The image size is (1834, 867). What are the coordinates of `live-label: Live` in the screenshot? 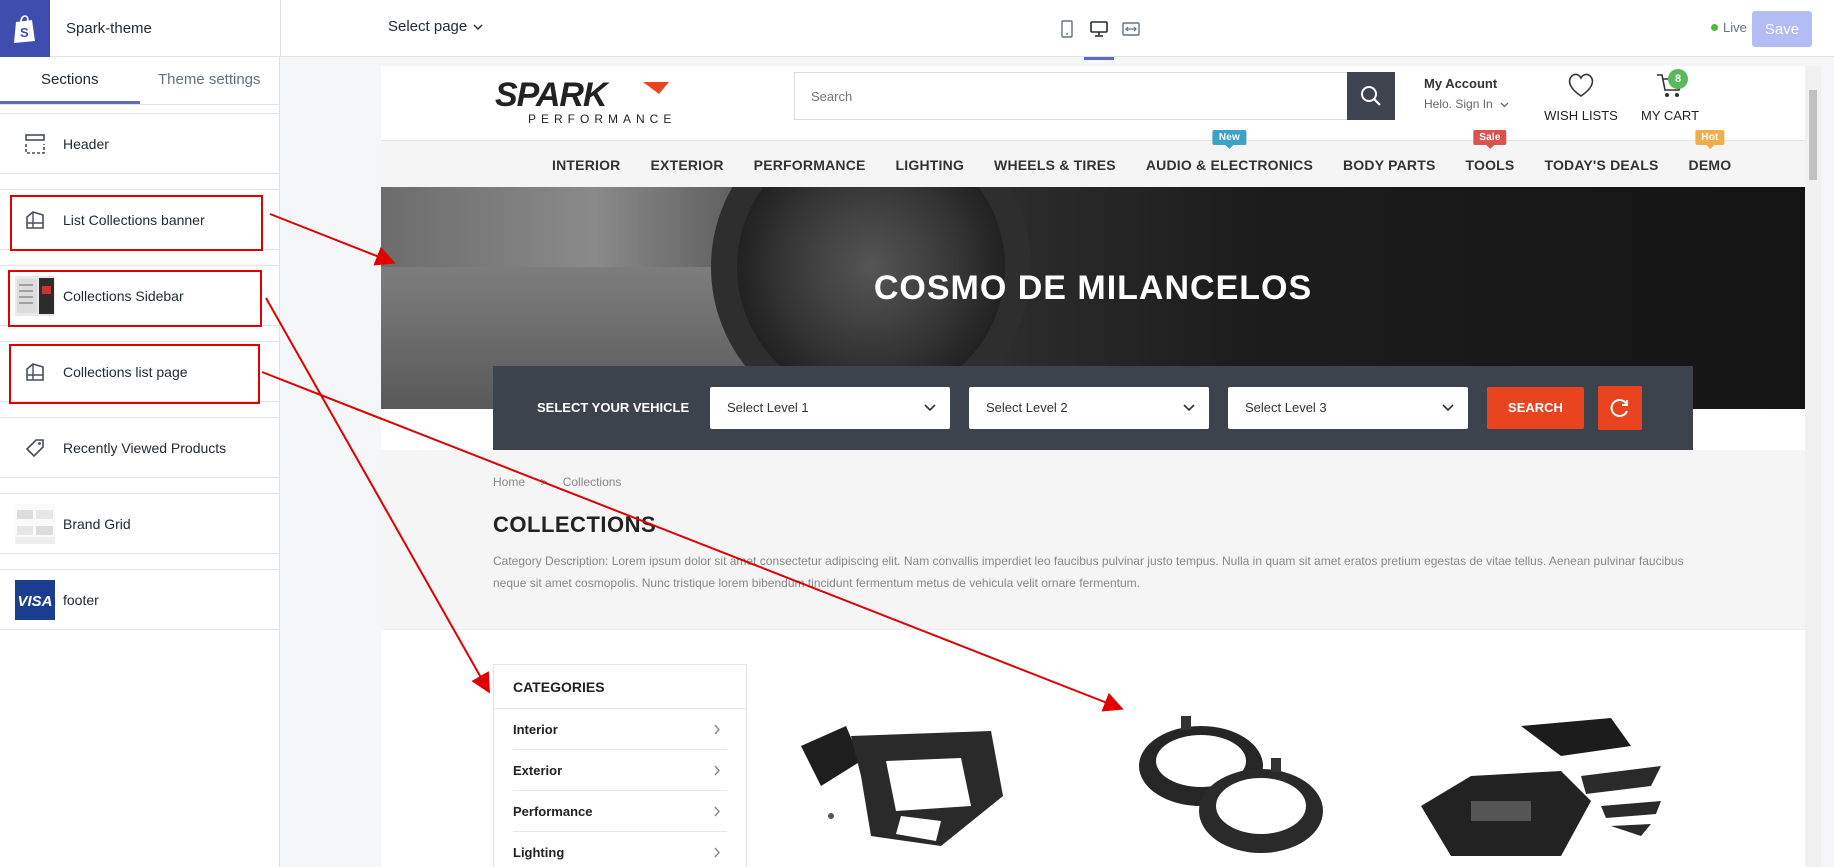 It's located at (1735, 27).